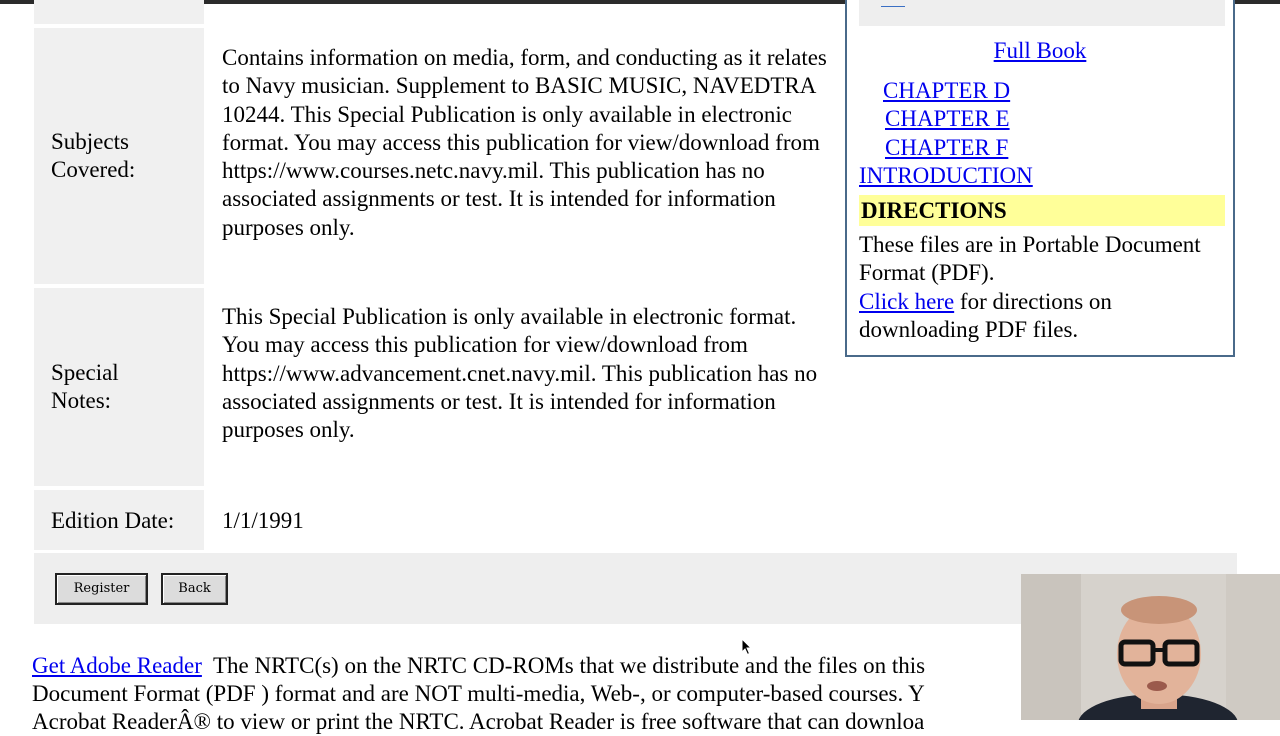 This screenshot has width=1280, height=736. What do you see at coordinates (906, 301) in the screenshot?
I see `click-here-link: Click here` at bounding box center [906, 301].